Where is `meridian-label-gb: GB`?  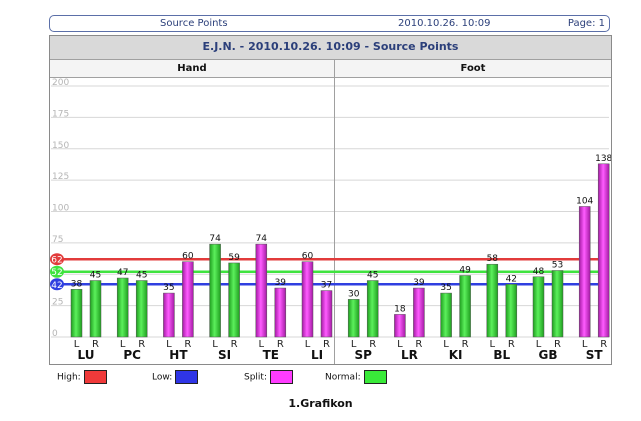
meridian-label-gb: GB is located at coordinates (548, 355).